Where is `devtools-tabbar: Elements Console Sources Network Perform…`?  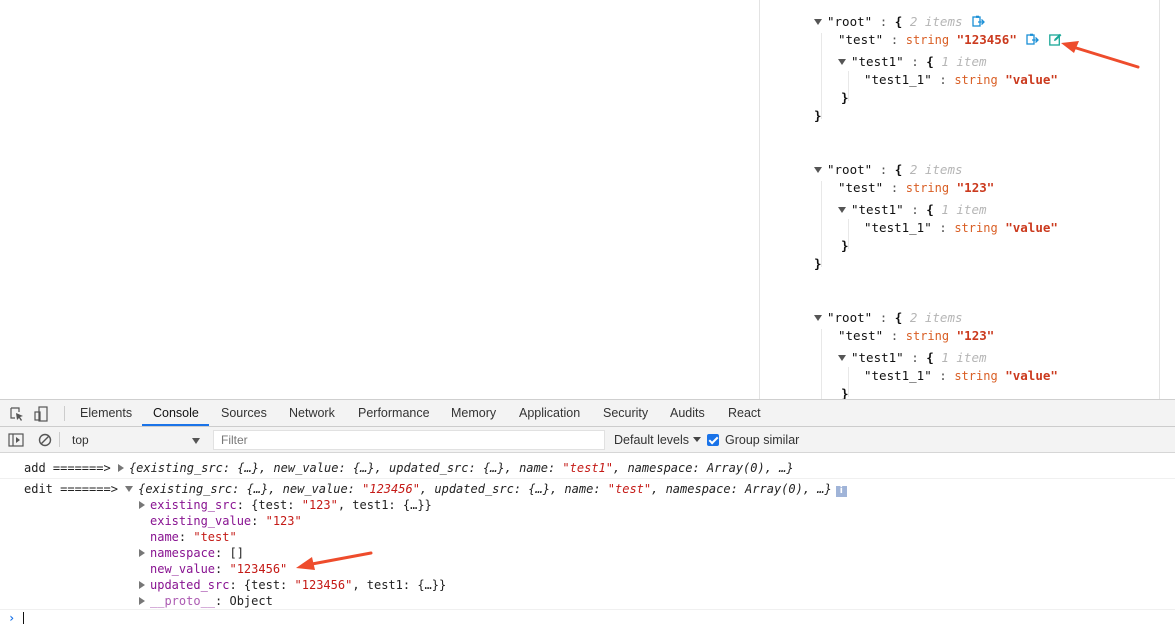
devtools-tabbar: Elements Console Sources Network Perform… is located at coordinates (587, 413).